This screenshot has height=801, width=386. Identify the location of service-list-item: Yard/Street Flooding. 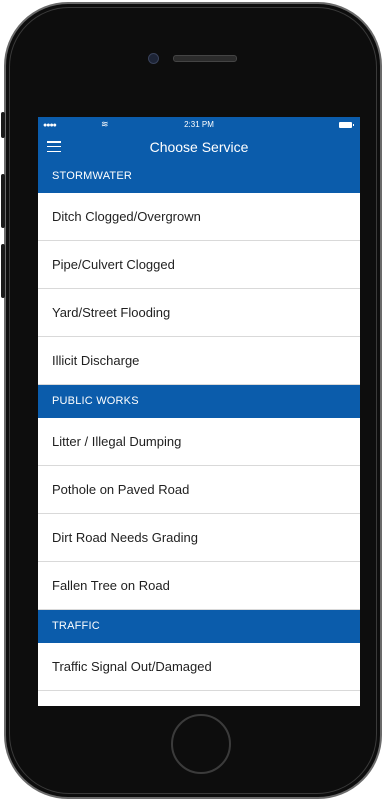
(199, 313).